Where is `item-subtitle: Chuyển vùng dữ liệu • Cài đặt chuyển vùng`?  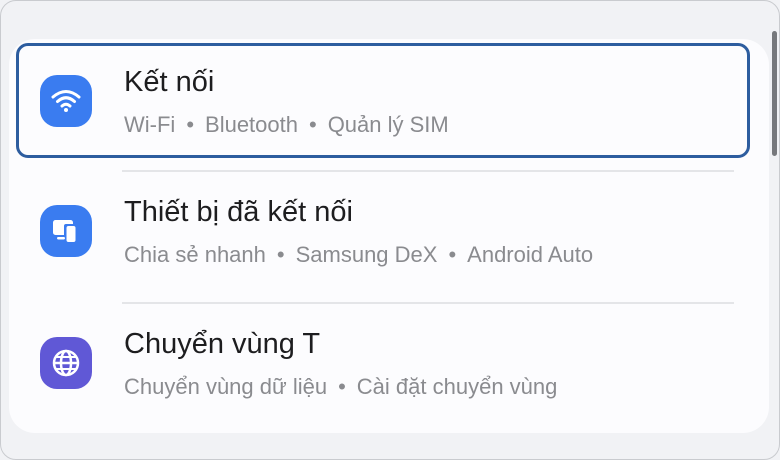 item-subtitle: Chuyển vùng dữ liệu • Cài đặt chuyển vùng is located at coordinates (340, 387).